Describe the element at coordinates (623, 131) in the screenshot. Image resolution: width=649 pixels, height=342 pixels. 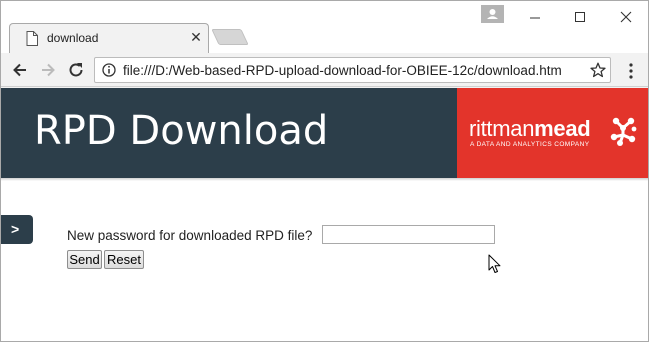
I see `molecule-logo-icon` at that location.